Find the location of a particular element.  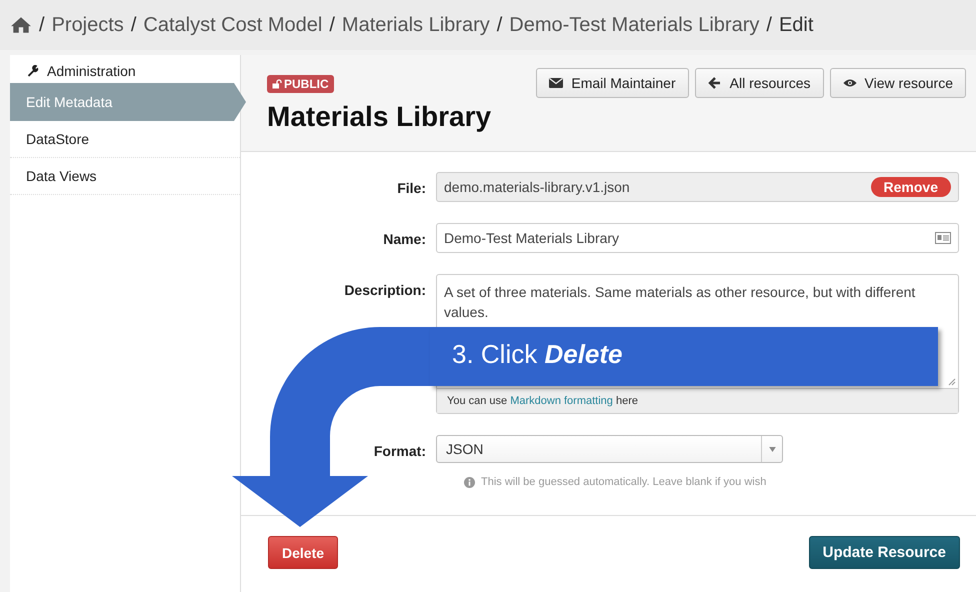

id-card-icon is located at coordinates (943, 238).